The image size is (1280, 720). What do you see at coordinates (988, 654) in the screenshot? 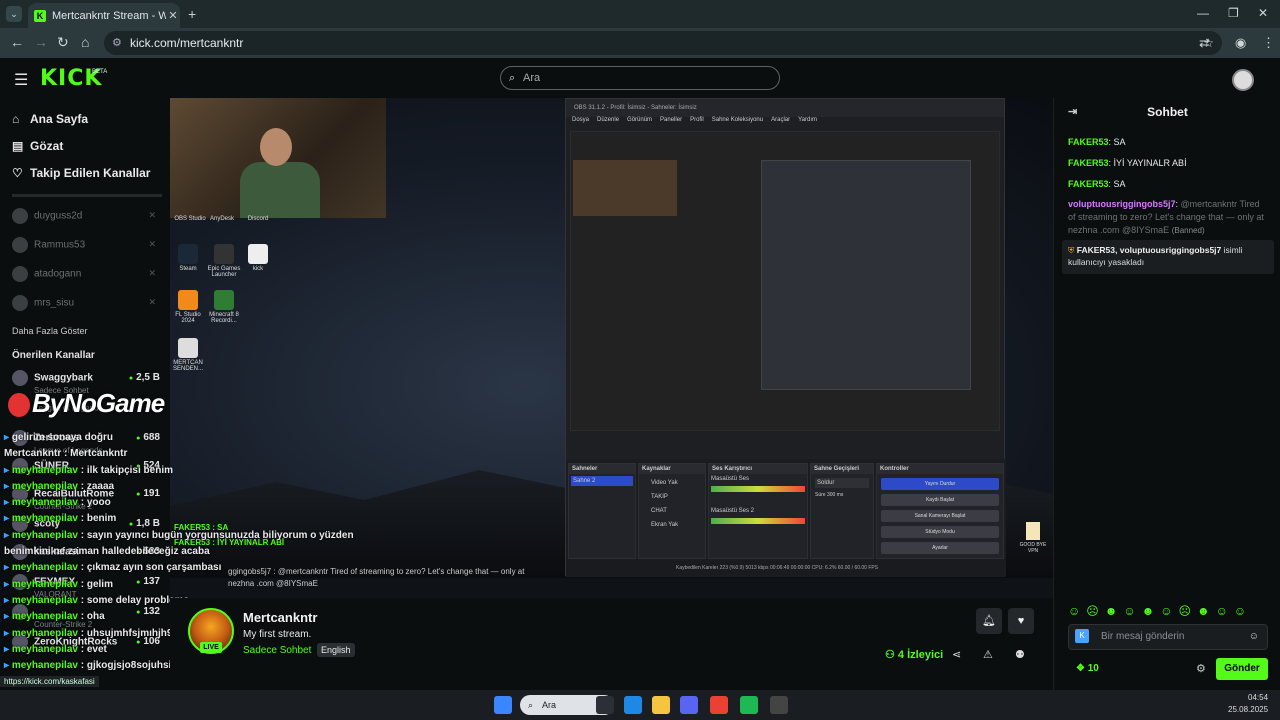
I see `report-icon: ⚠` at bounding box center [988, 654].